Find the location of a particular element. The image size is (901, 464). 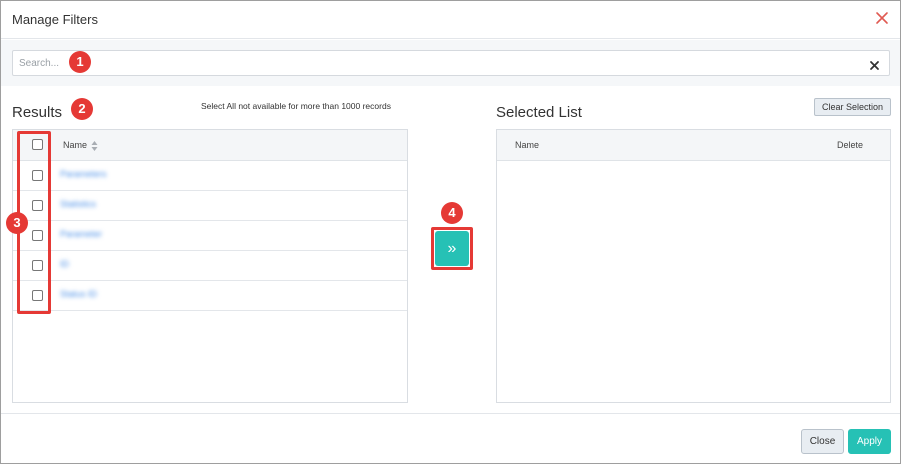

clear-icon is located at coordinates (874, 64).